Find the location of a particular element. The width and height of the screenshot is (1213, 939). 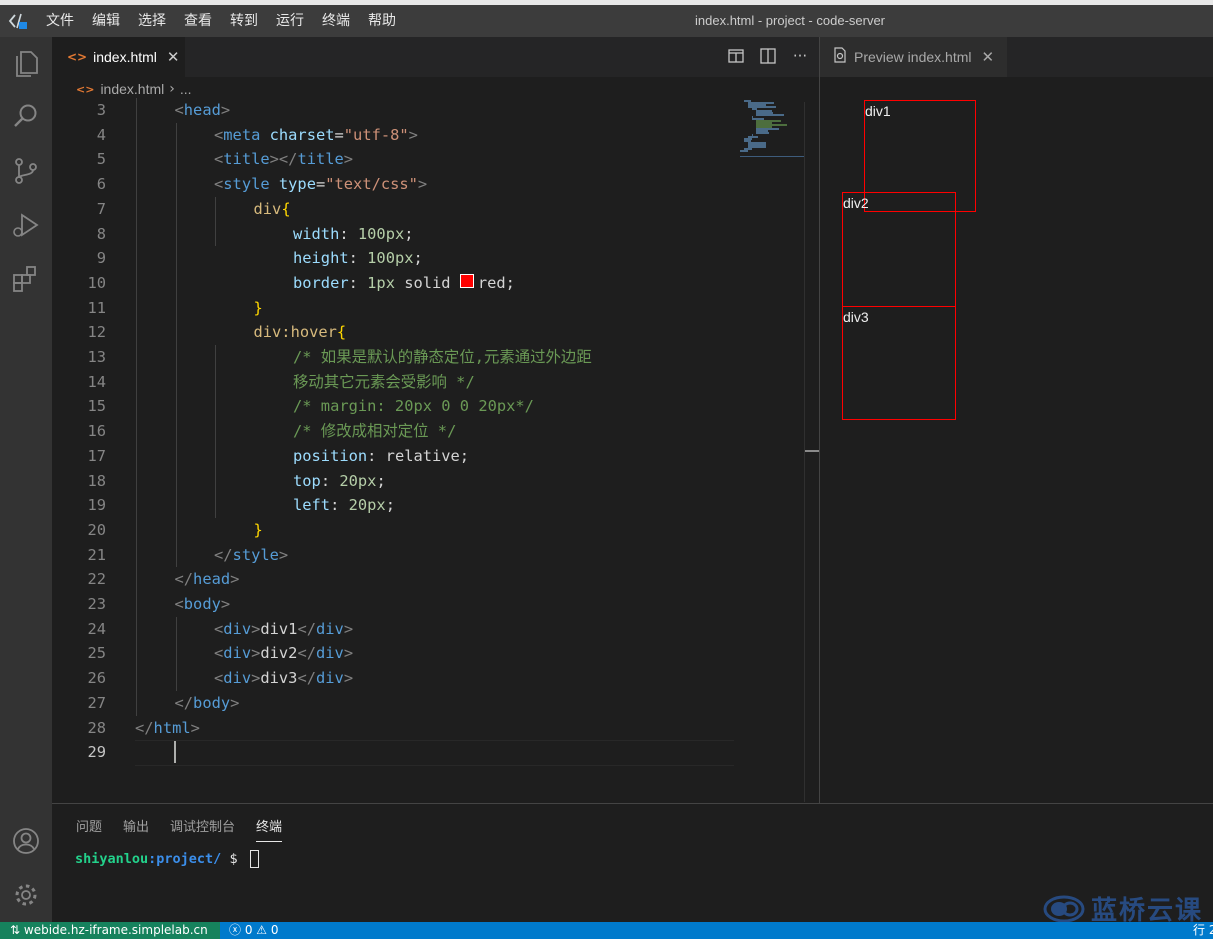

menu-bar: 文件 编辑 选择 查看 转到 运行 终端 帮助 is located at coordinates (230, 21).